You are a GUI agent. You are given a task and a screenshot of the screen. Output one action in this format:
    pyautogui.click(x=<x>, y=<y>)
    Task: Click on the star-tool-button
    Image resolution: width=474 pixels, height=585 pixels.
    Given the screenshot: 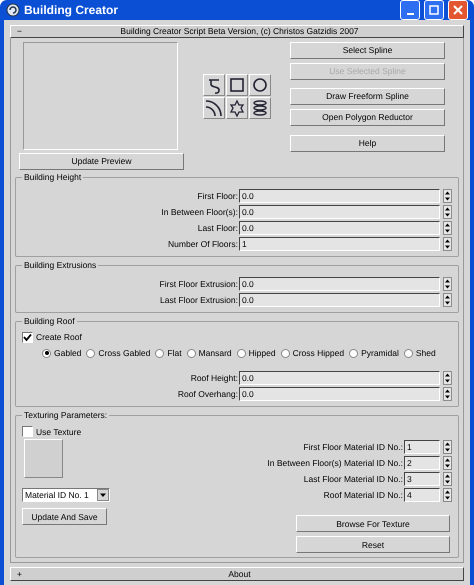 What is the action you would take?
    pyautogui.click(x=237, y=107)
    